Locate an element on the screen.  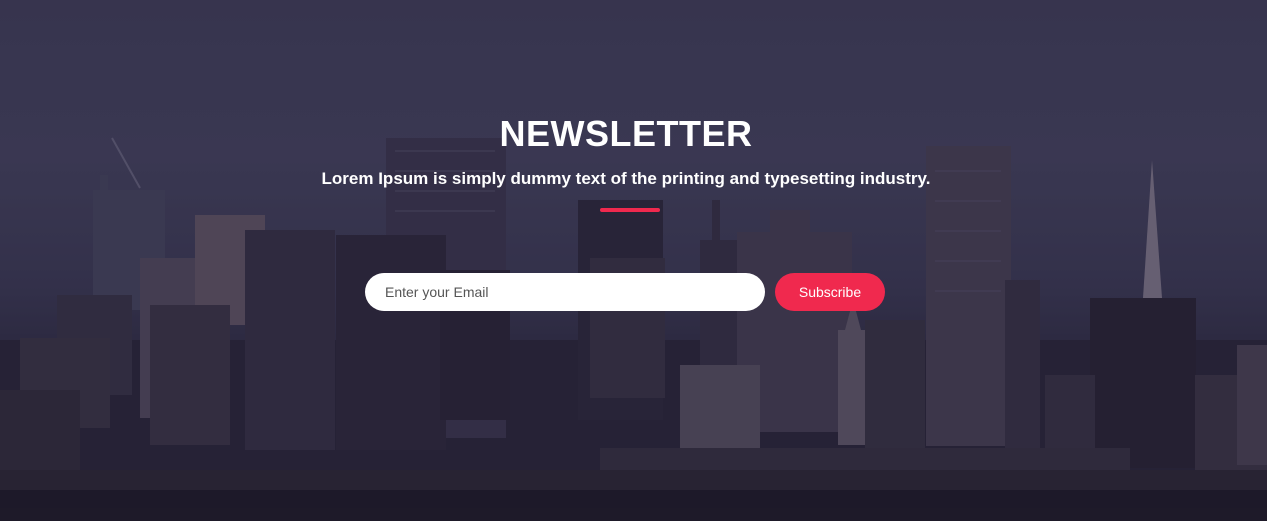
newsletter-title: NEWSLETTER is located at coordinates (626, 133).